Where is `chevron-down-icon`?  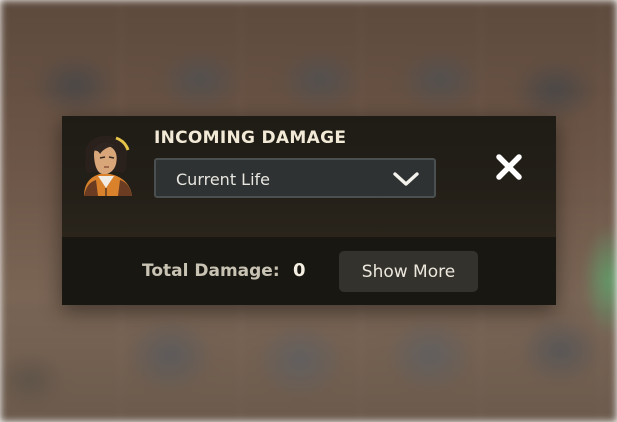
chevron-down-icon is located at coordinates (406, 179).